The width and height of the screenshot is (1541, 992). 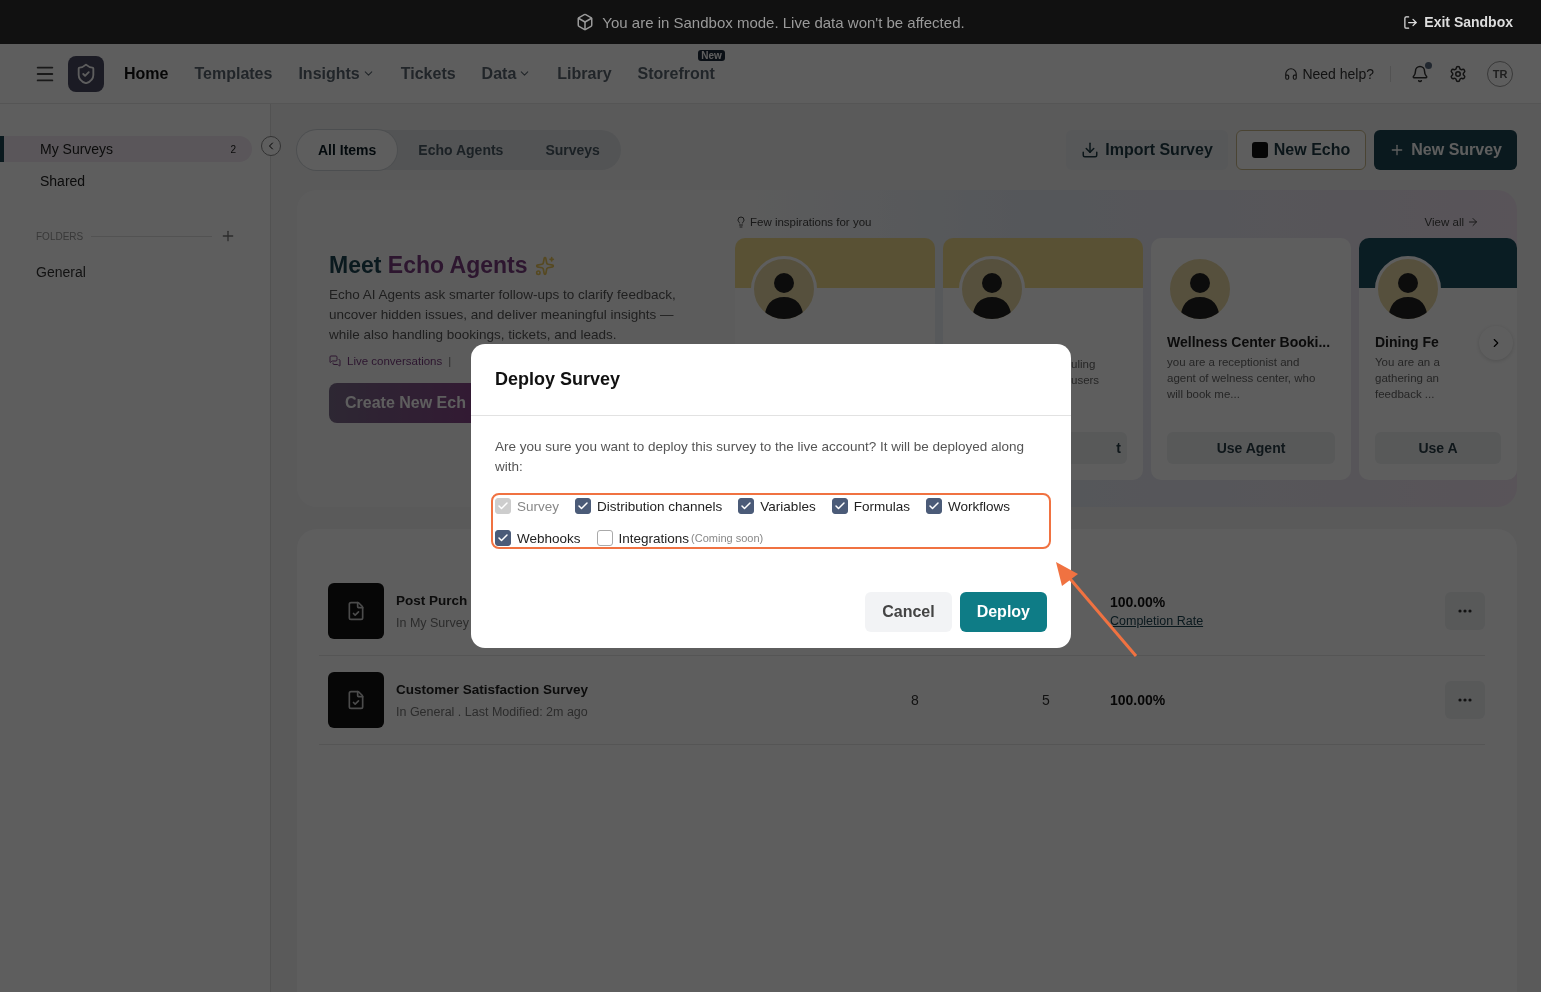 I want to click on hero-title: Meet Echo Agents, so click(x=428, y=265).